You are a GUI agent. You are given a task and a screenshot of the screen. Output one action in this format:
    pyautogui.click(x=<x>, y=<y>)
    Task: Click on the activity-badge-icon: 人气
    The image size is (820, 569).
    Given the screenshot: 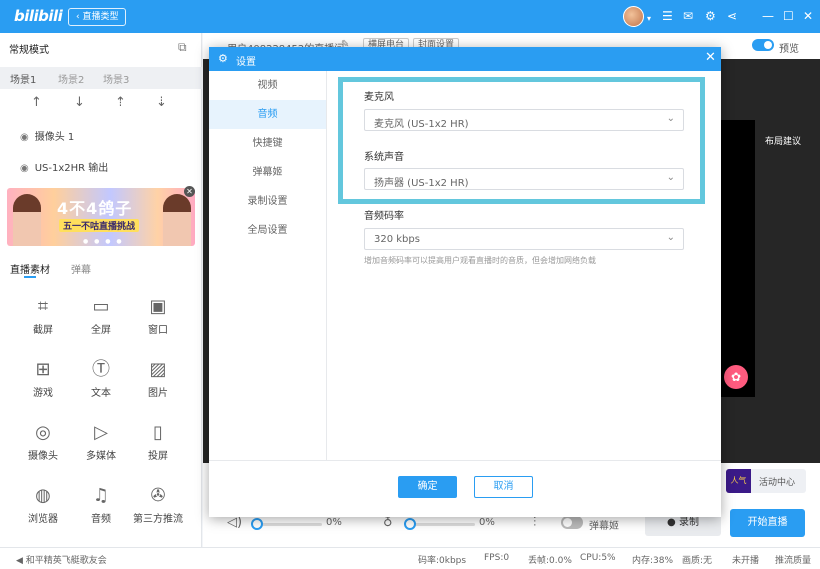 What is the action you would take?
    pyautogui.click(x=738, y=481)
    